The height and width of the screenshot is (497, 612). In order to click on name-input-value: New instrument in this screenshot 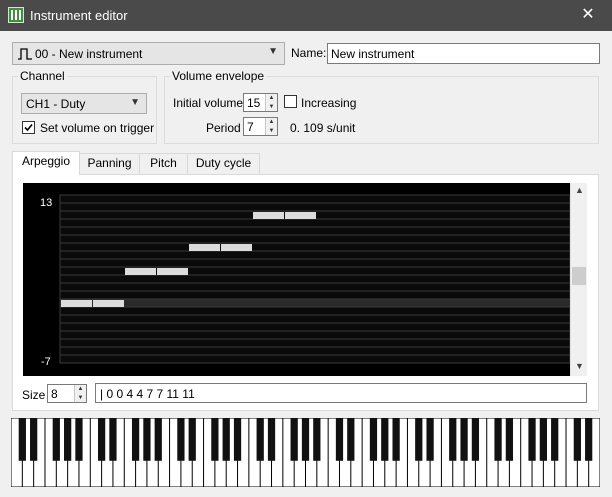, I will do `click(373, 54)`.